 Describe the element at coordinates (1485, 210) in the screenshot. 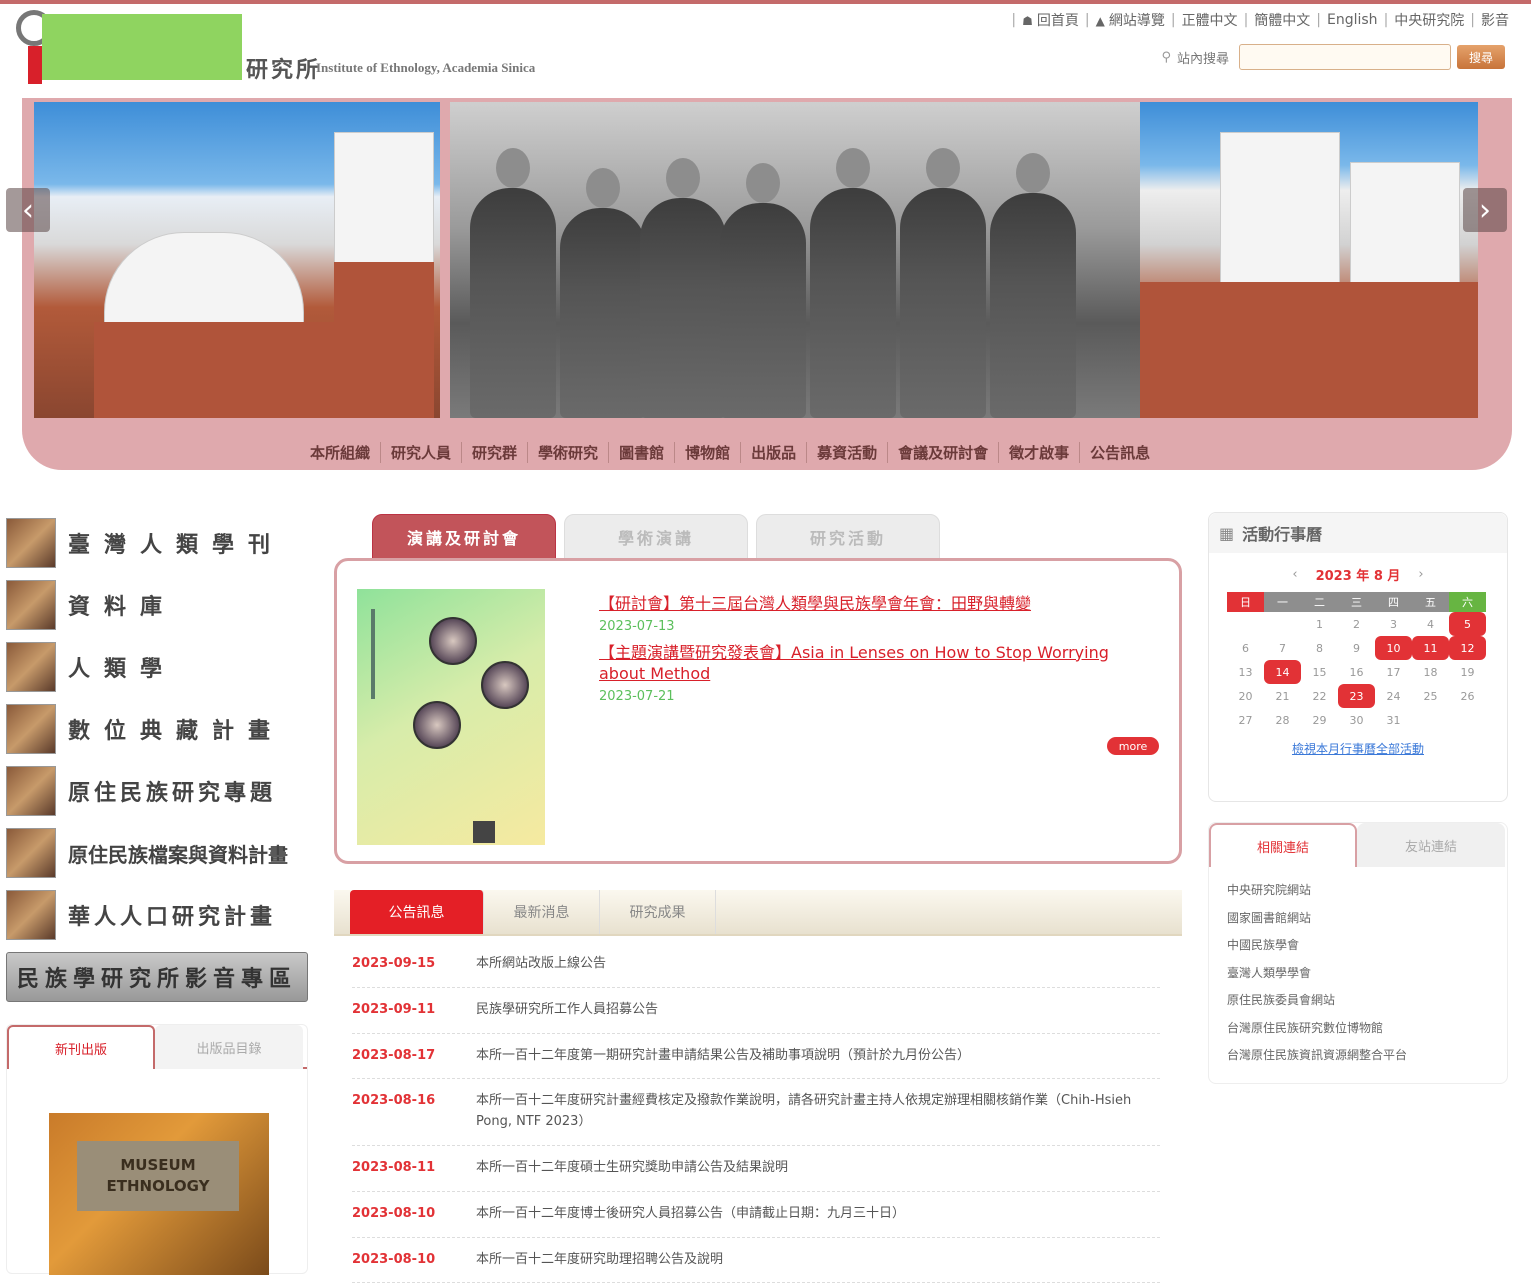

I see `banner-next-button: ›` at that location.